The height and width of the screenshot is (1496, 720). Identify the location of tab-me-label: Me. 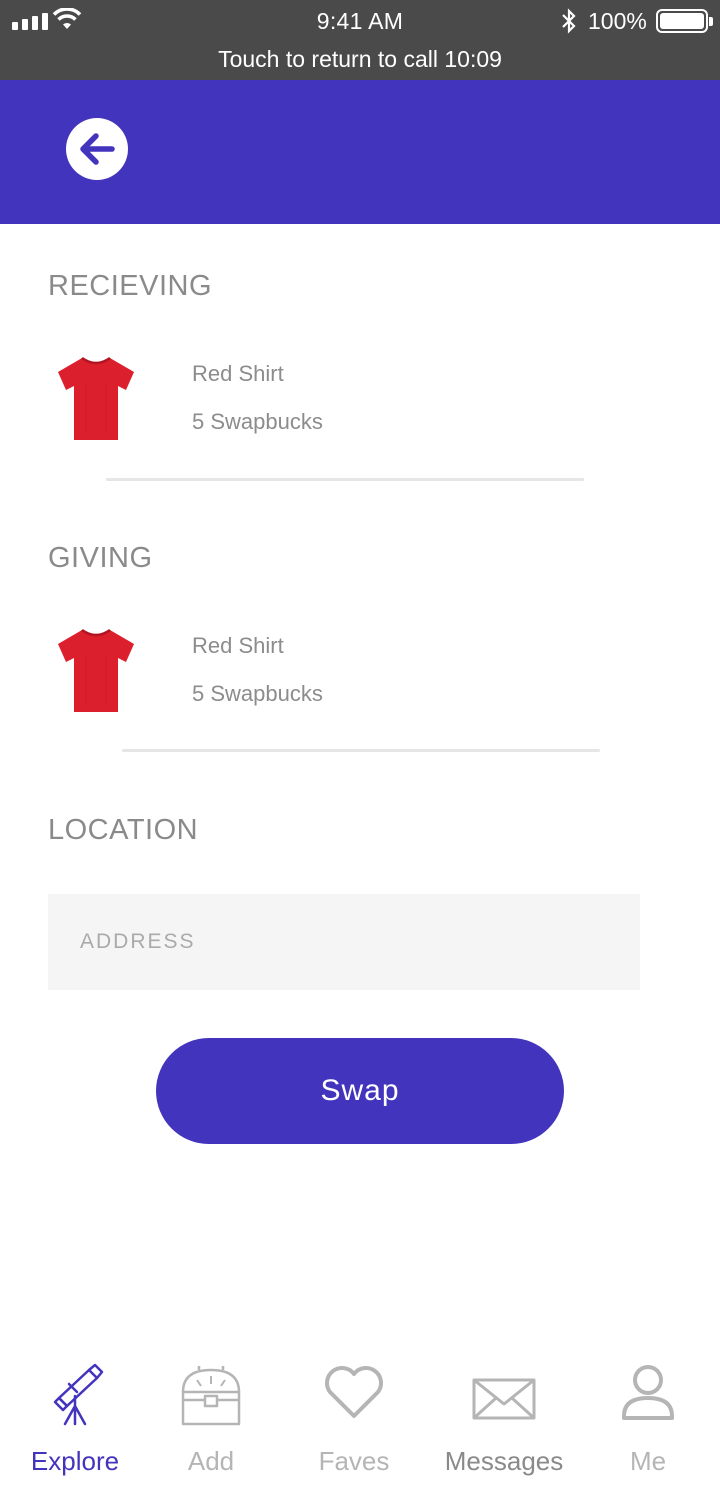
(648, 1461).